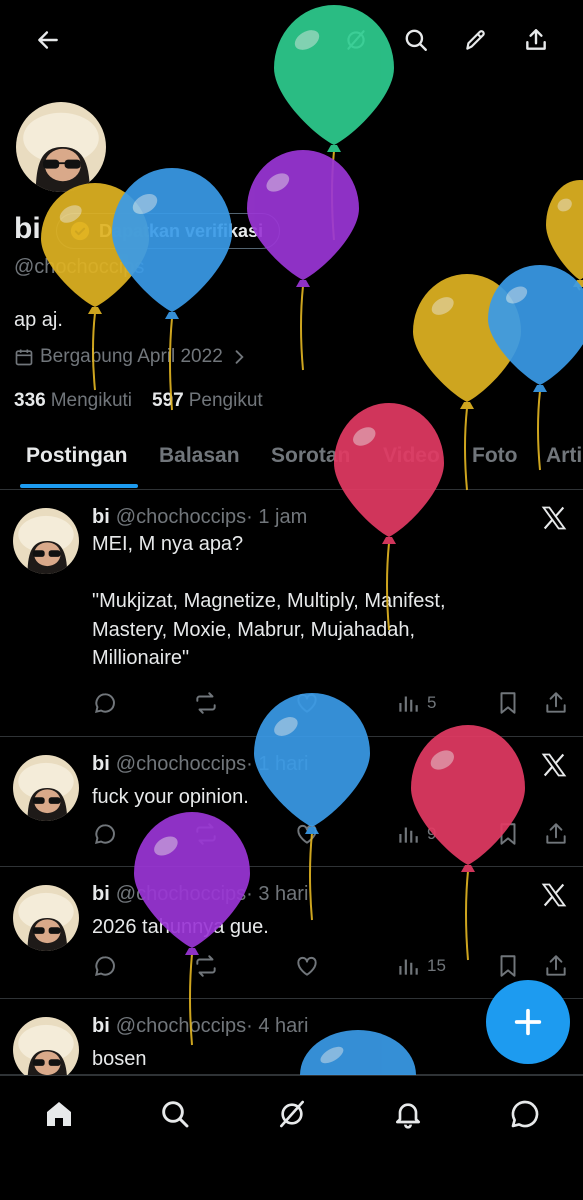 This screenshot has width=583, height=1200. Describe the element at coordinates (332, 836) in the screenshot. I see `post-actions: 9` at that location.